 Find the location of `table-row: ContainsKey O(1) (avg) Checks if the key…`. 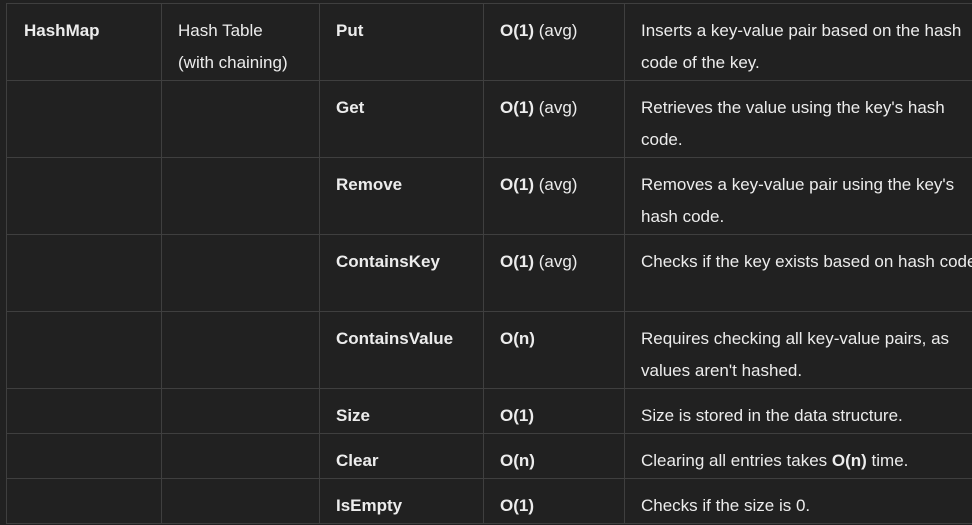

table-row: ContainsKey O(1) (avg) Checks if the key… is located at coordinates (489, 273).